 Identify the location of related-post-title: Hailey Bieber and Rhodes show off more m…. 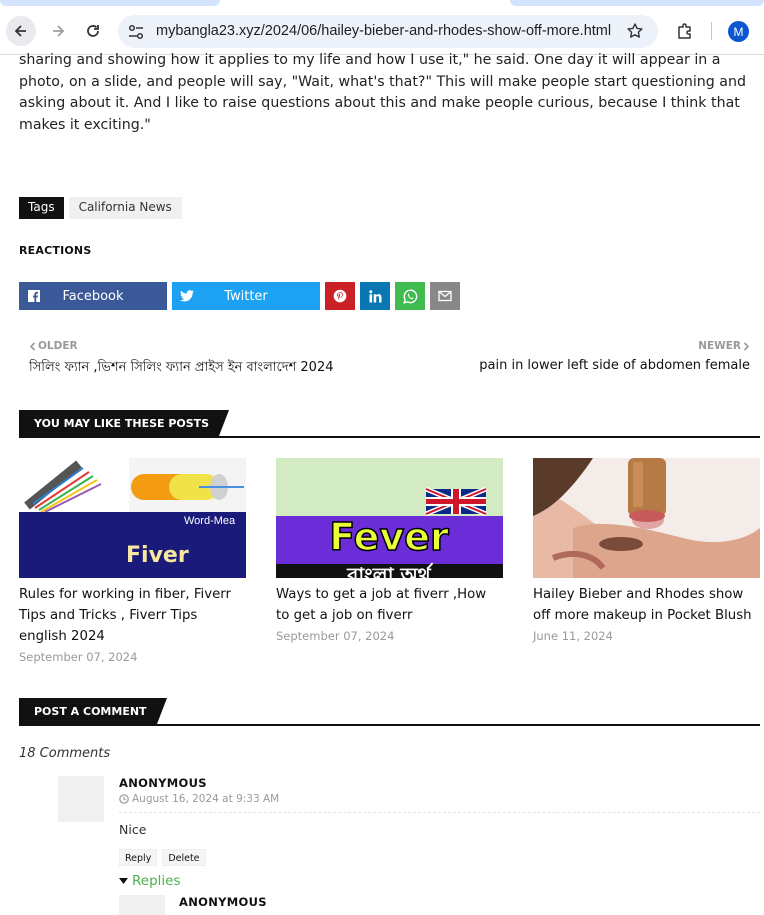
(646, 605).